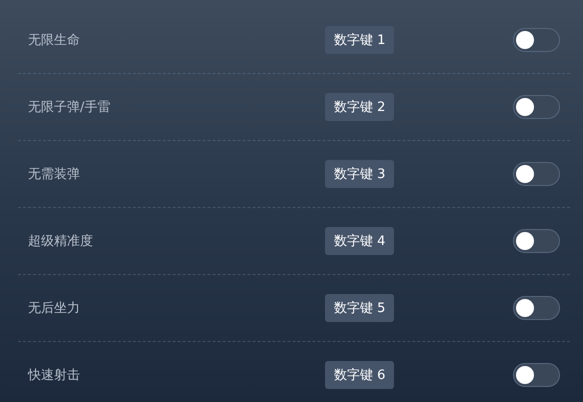 The image size is (583, 402). What do you see at coordinates (54, 308) in the screenshot?
I see `cheat-name: 无后坐力` at bounding box center [54, 308].